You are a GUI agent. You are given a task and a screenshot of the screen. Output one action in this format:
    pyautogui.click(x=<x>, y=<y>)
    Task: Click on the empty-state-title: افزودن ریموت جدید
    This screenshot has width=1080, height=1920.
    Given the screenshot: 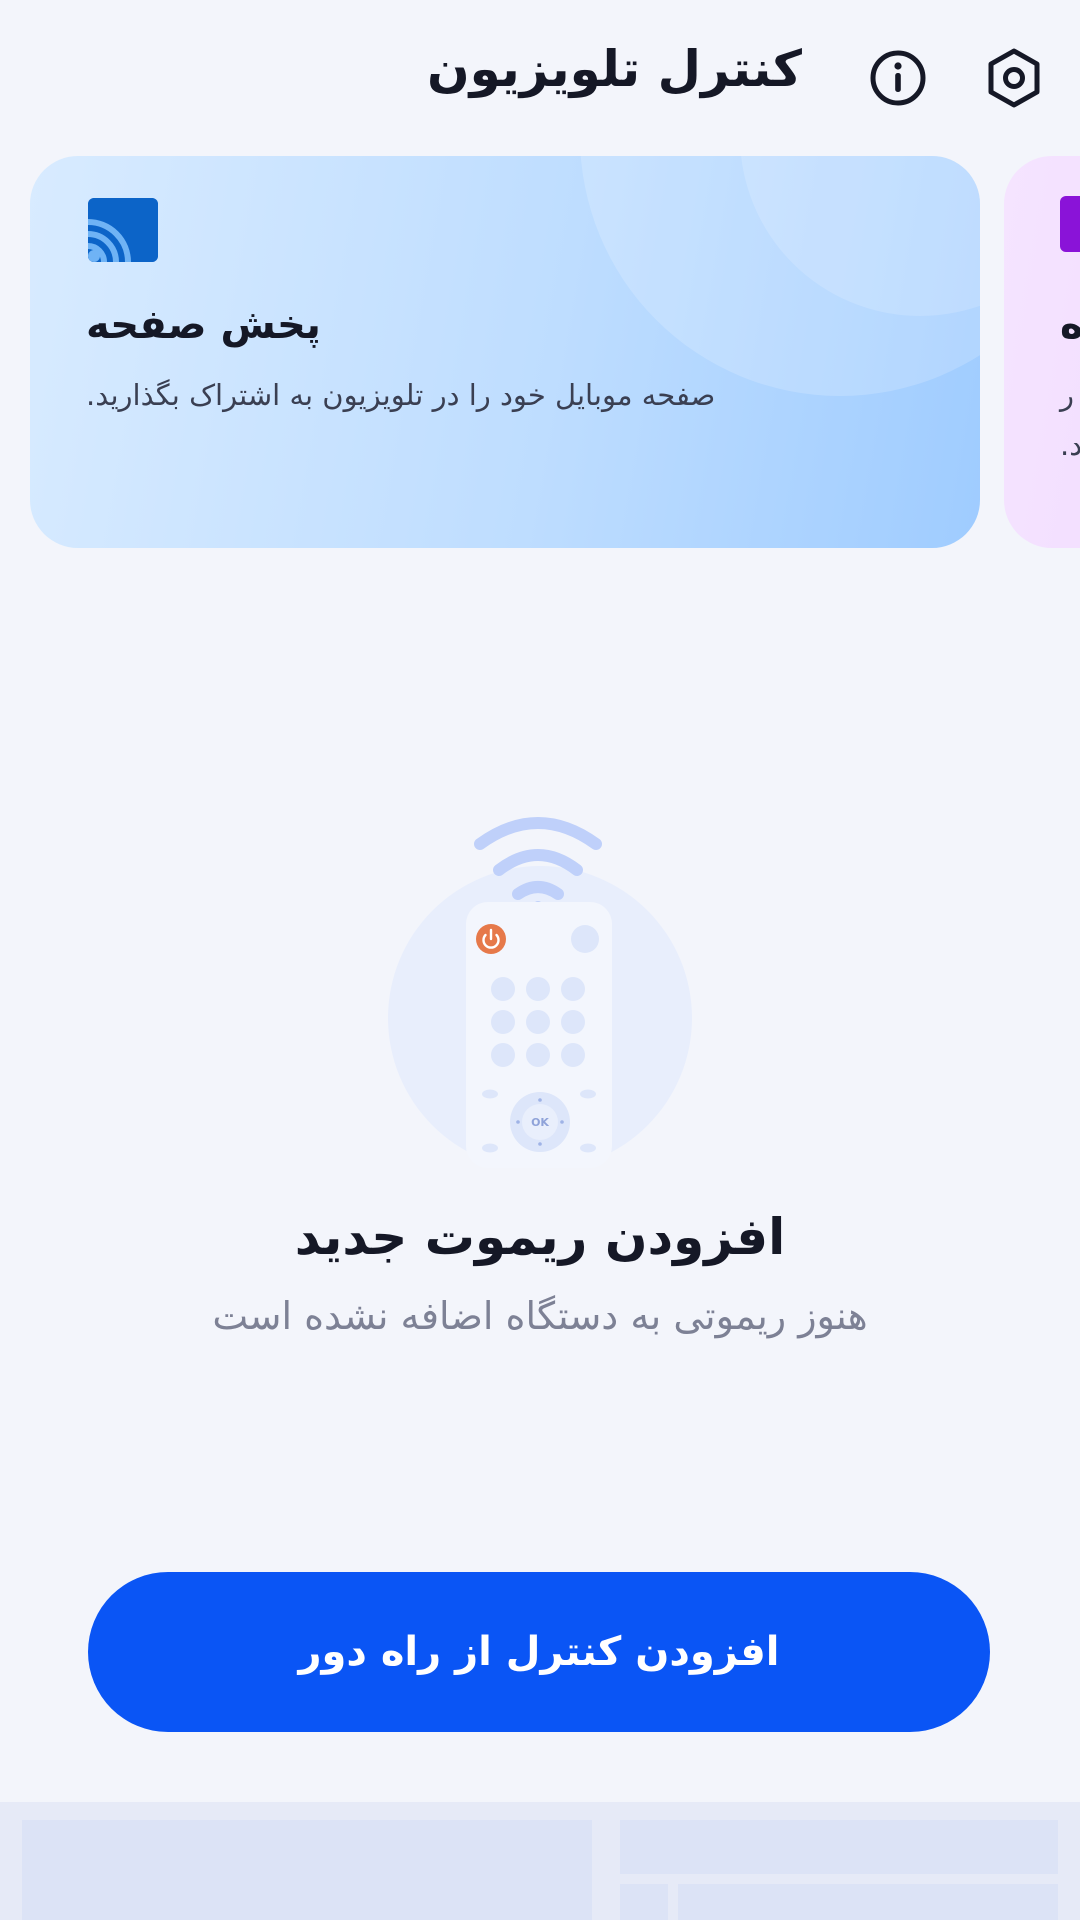 What is the action you would take?
    pyautogui.click(x=540, y=1237)
    